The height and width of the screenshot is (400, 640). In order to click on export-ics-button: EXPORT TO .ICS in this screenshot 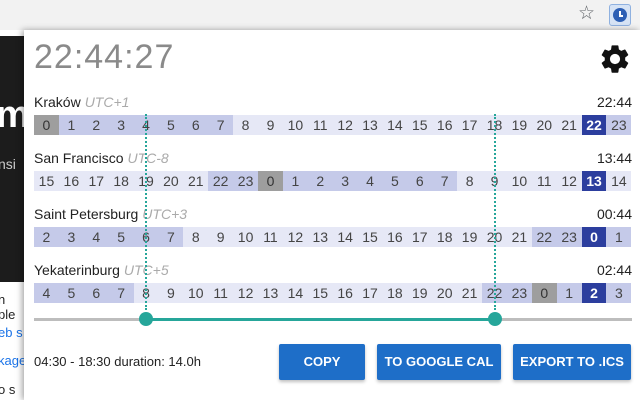, I will do `click(572, 362)`.